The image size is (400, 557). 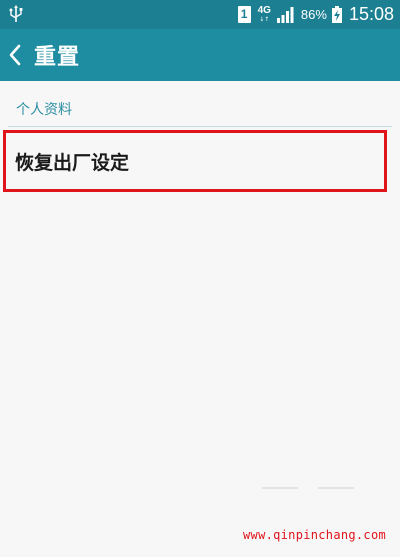 What do you see at coordinates (195, 161) in the screenshot?
I see `factory-reset-item: 恢复出厂设定` at bounding box center [195, 161].